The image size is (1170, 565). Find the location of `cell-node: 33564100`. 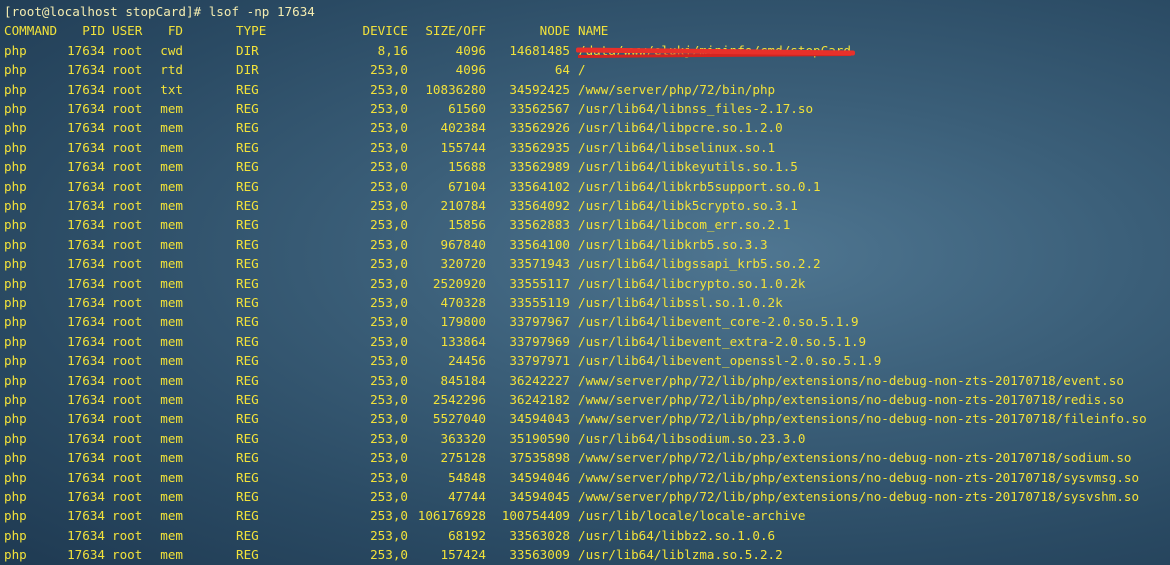

cell-node: 33564100 is located at coordinates (539, 244).